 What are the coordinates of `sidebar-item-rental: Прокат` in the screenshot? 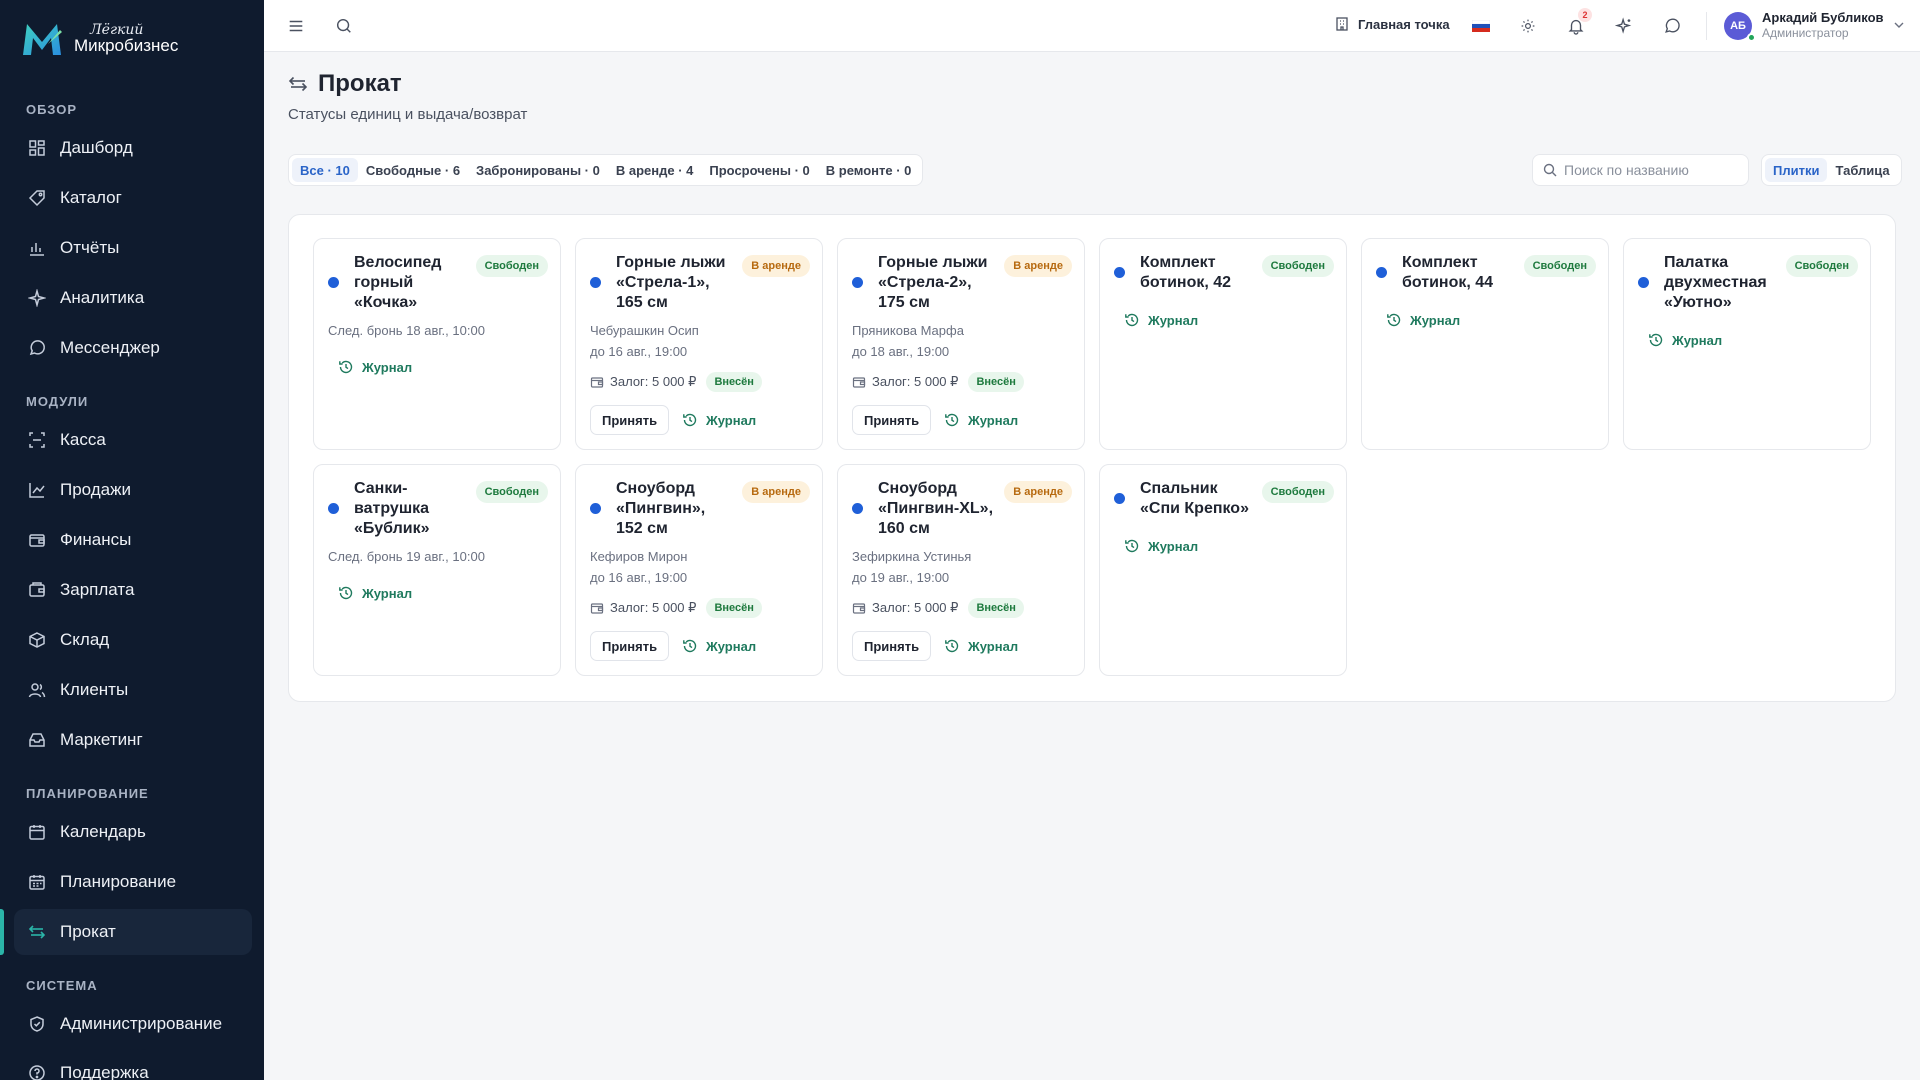 It's located at (133, 932).